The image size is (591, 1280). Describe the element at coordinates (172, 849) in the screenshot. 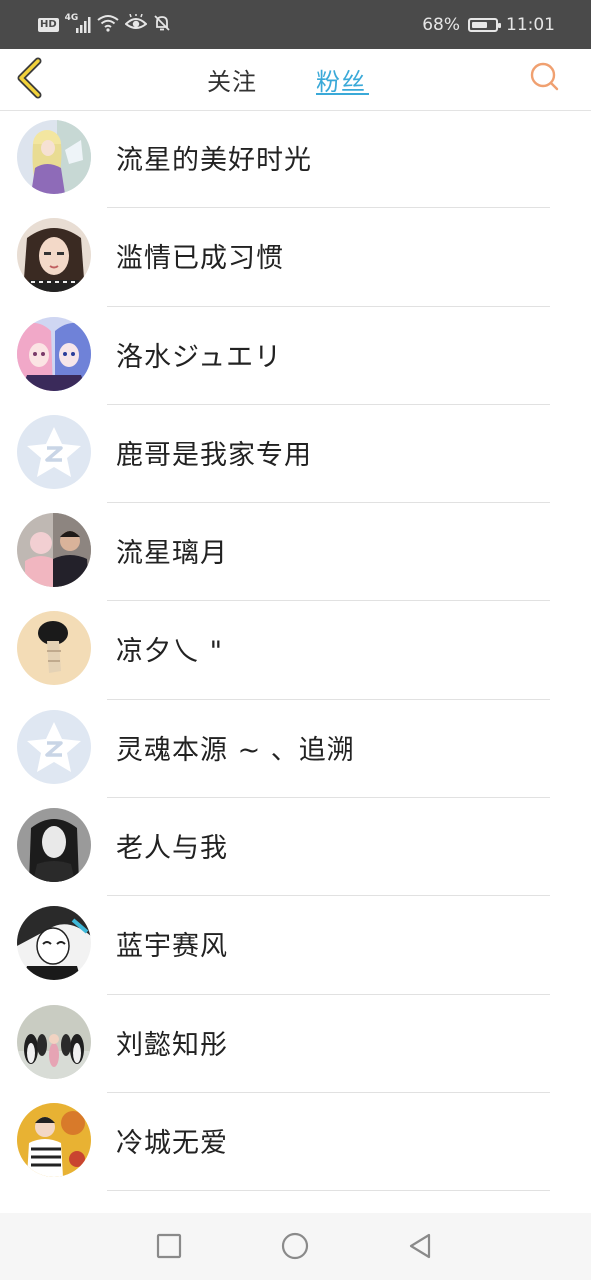

I see `follower-name: 老人与我` at that location.